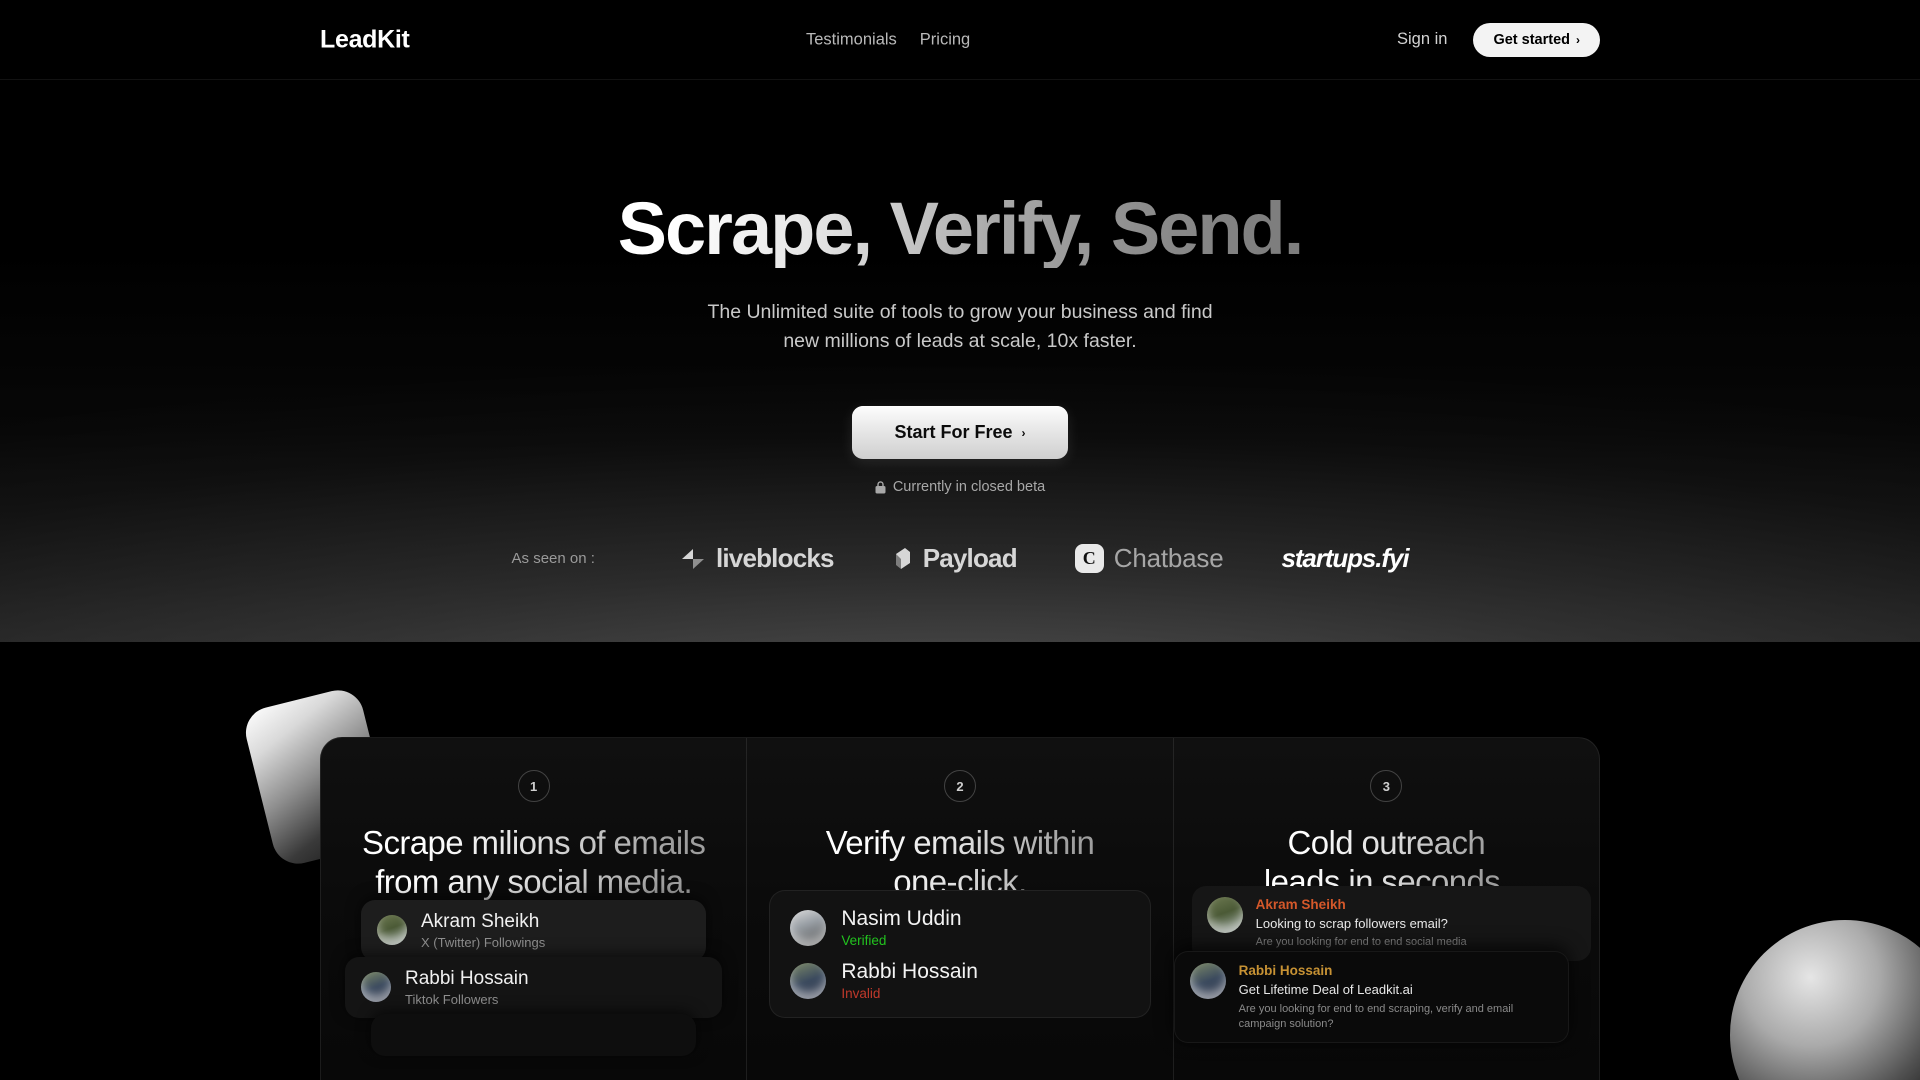 The width and height of the screenshot is (1920, 1080). I want to click on list-item: Akram Sheikh X (Twitter) Followings, so click(534, 930).